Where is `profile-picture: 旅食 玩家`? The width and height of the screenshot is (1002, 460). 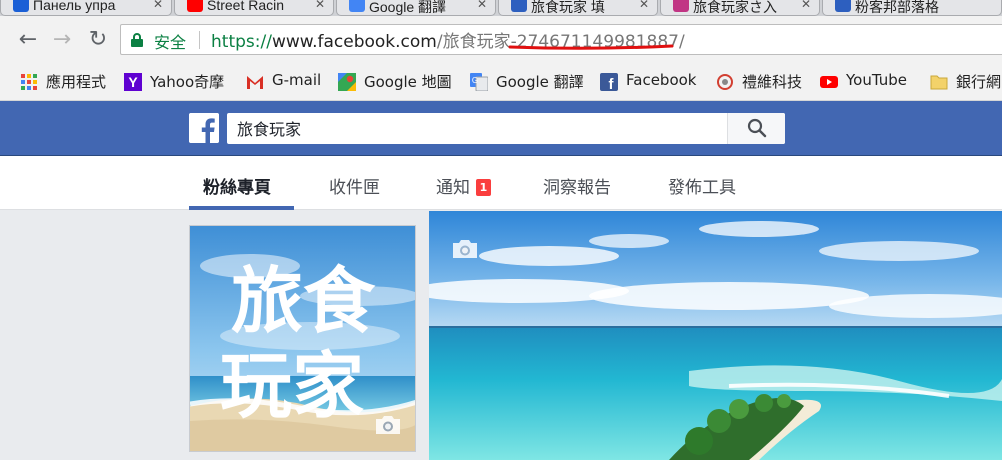
profile-picture: 旅食 玩家 is located at coordinates (302, 338).